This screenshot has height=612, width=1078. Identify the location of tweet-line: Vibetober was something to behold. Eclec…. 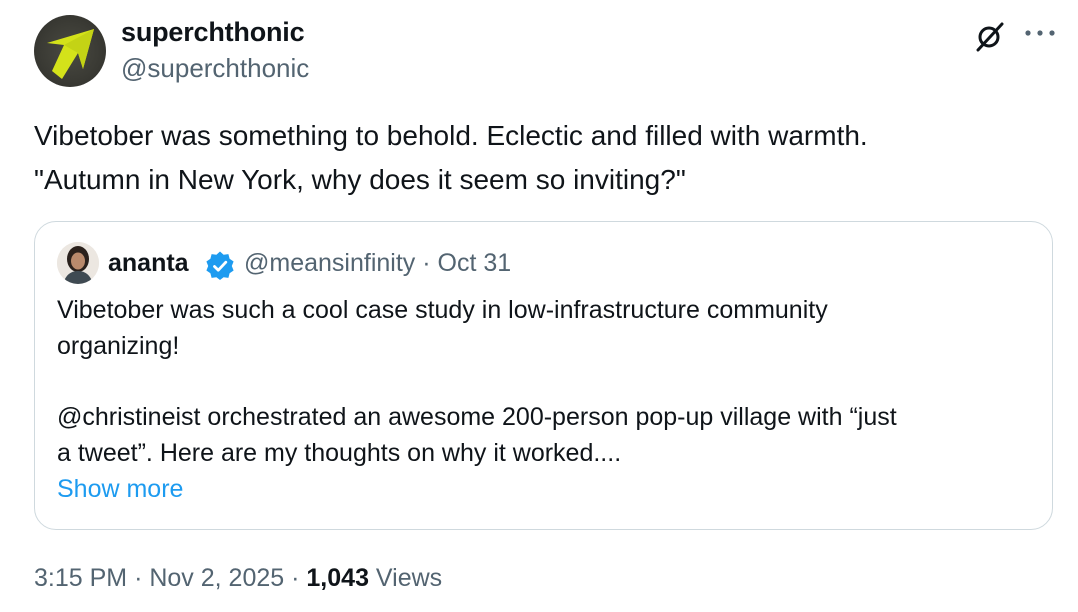
(451, 135).